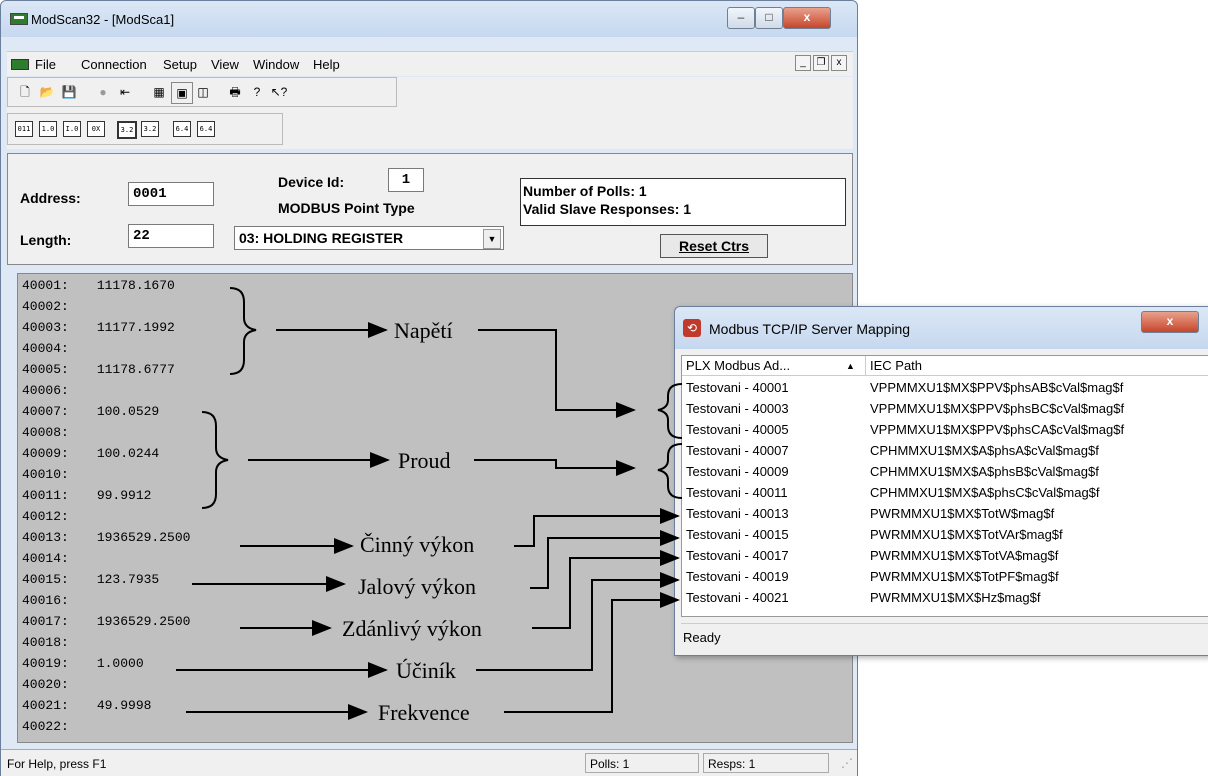 The width and height of the screenshot is (1208, 776). I want to click on device-id-input: 1, so click(406, 180).